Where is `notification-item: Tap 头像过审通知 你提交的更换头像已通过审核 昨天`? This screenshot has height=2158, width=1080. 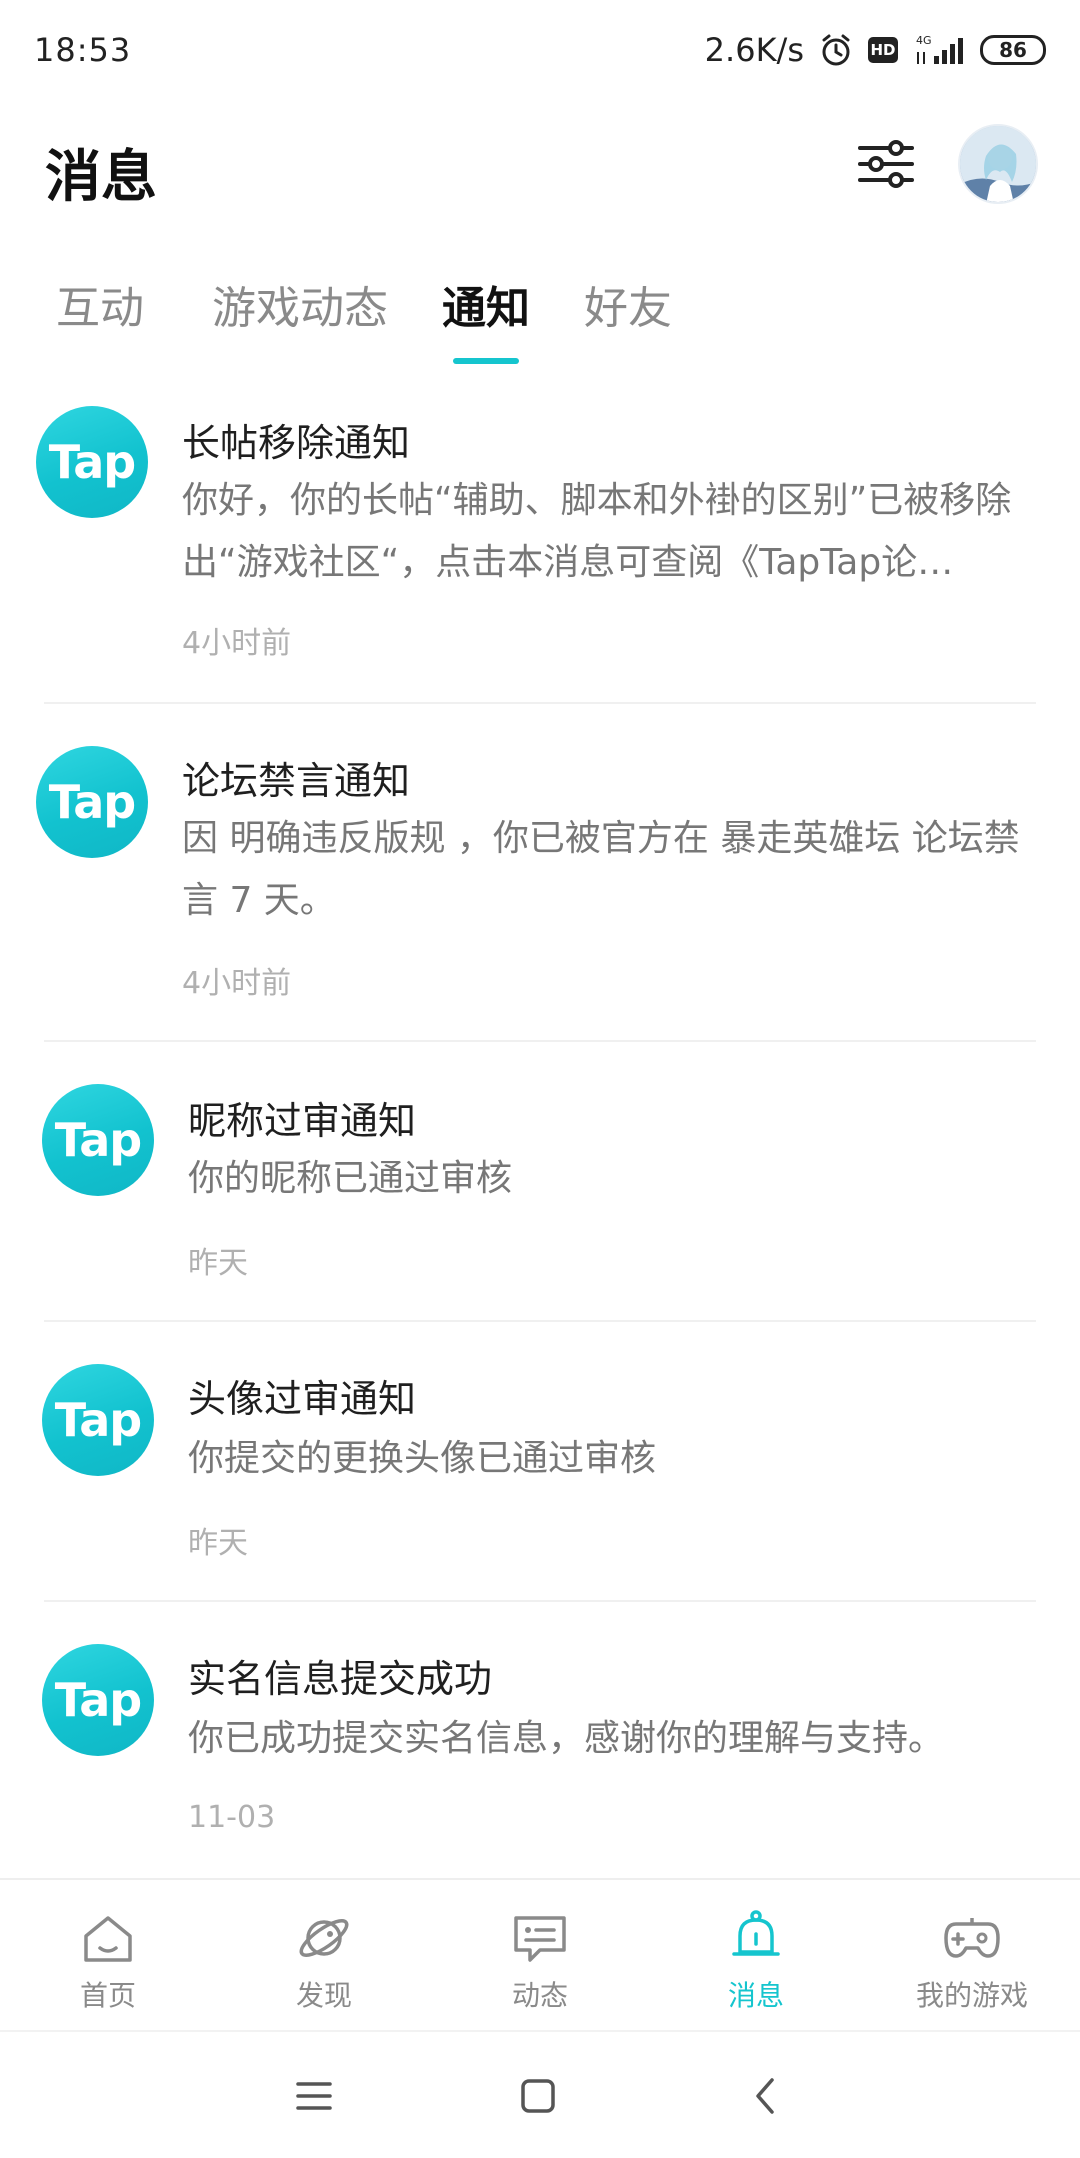
notification-item: Tap 头像过审通知 你提交的更换头像已通过审核 昨天 is located at coordinates (540, 1473).